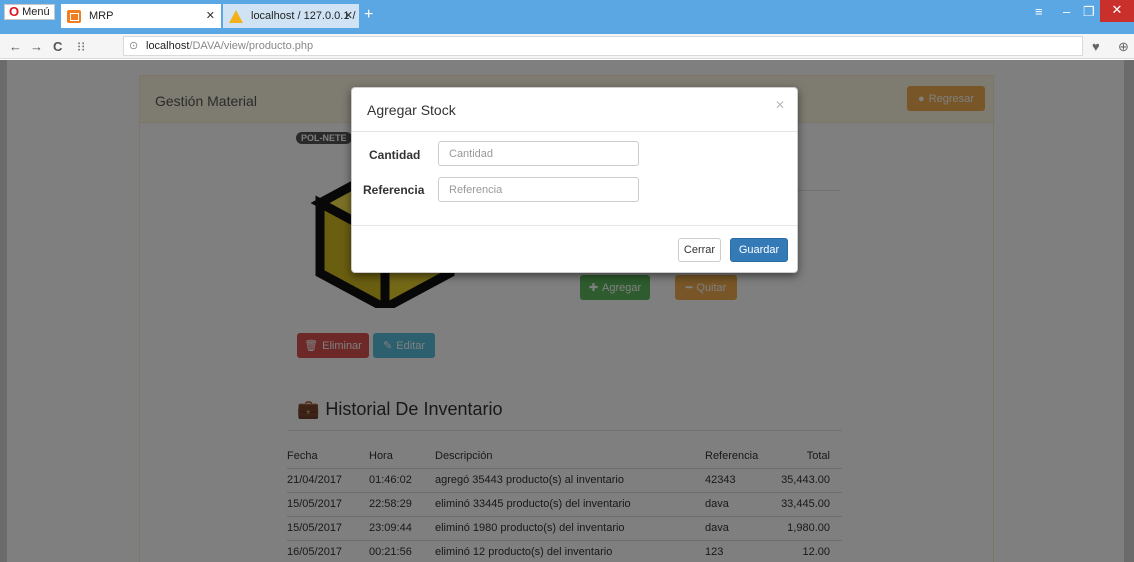 The image size is (1134, 562). I want to click on referencia-label: Referencia, so click(394, 190).